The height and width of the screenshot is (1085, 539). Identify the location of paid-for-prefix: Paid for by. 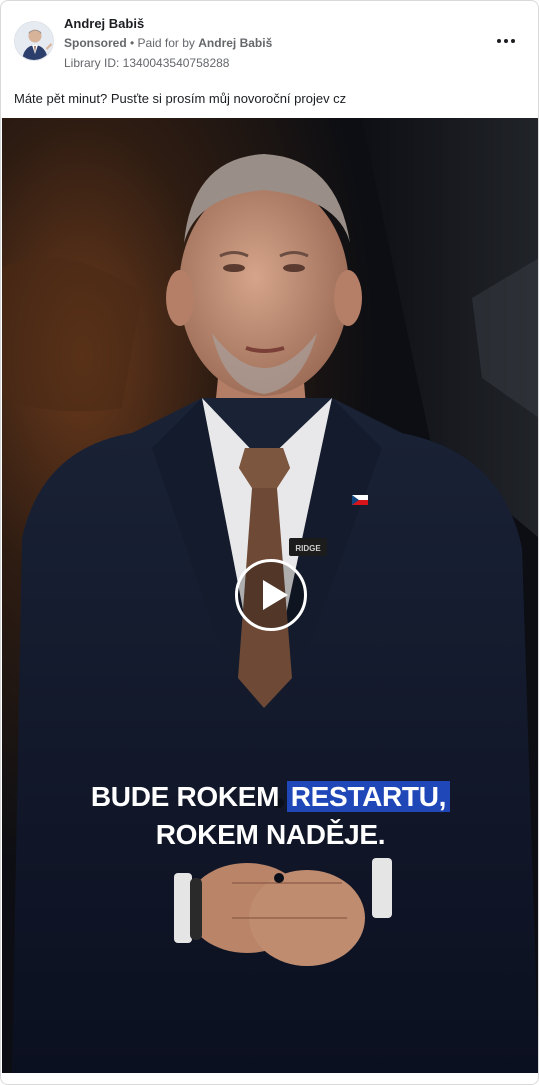
(168, 43).